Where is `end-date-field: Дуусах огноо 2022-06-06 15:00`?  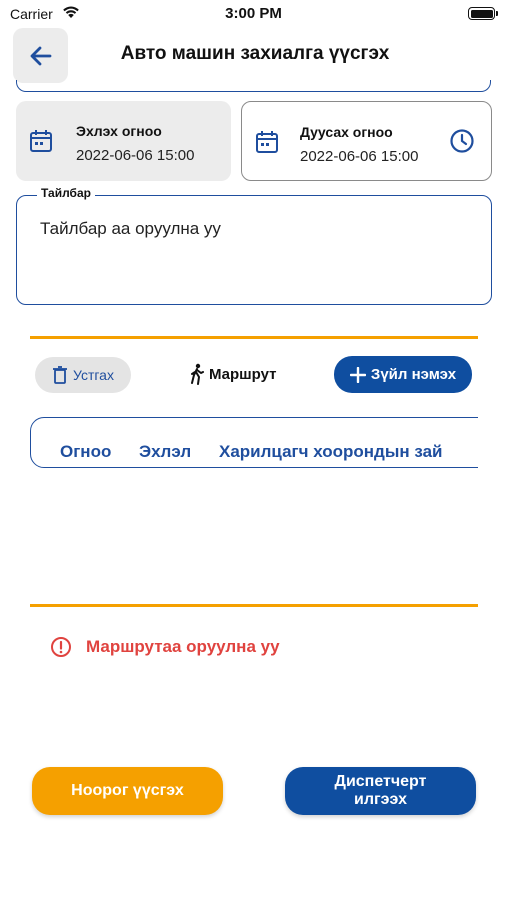
end-date-field: Дуусах огноо 2022-06-06 15:00 is located at coordinates (366, 141).